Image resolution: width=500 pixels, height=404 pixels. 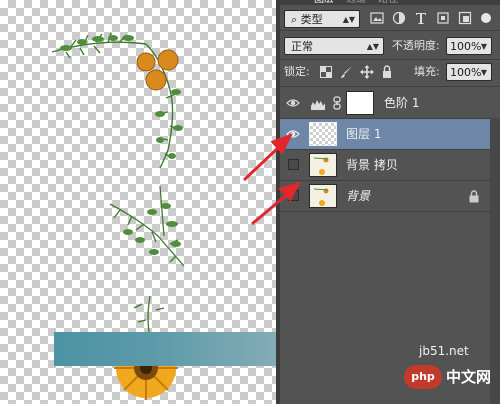 I want to click on filter-kind-select: ⌕ 类型 ▲▼, so click(x=322, y=19).